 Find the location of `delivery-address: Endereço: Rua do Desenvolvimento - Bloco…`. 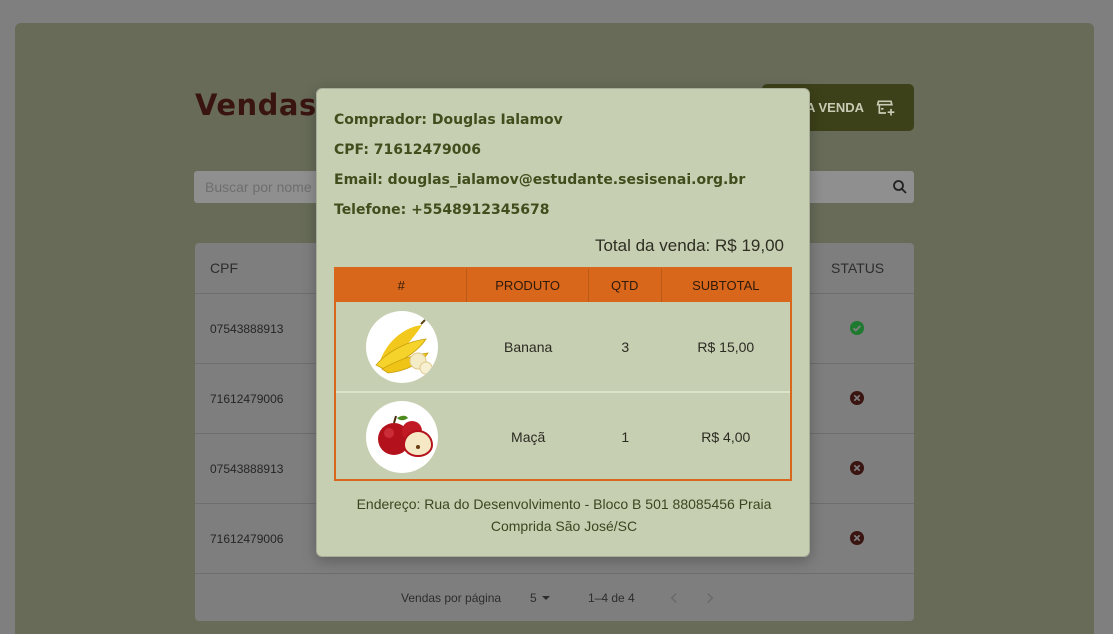

delivery-address: Endereço: Rua do Desenvolvimento - Bloco… is located at coordinates (564, 515).